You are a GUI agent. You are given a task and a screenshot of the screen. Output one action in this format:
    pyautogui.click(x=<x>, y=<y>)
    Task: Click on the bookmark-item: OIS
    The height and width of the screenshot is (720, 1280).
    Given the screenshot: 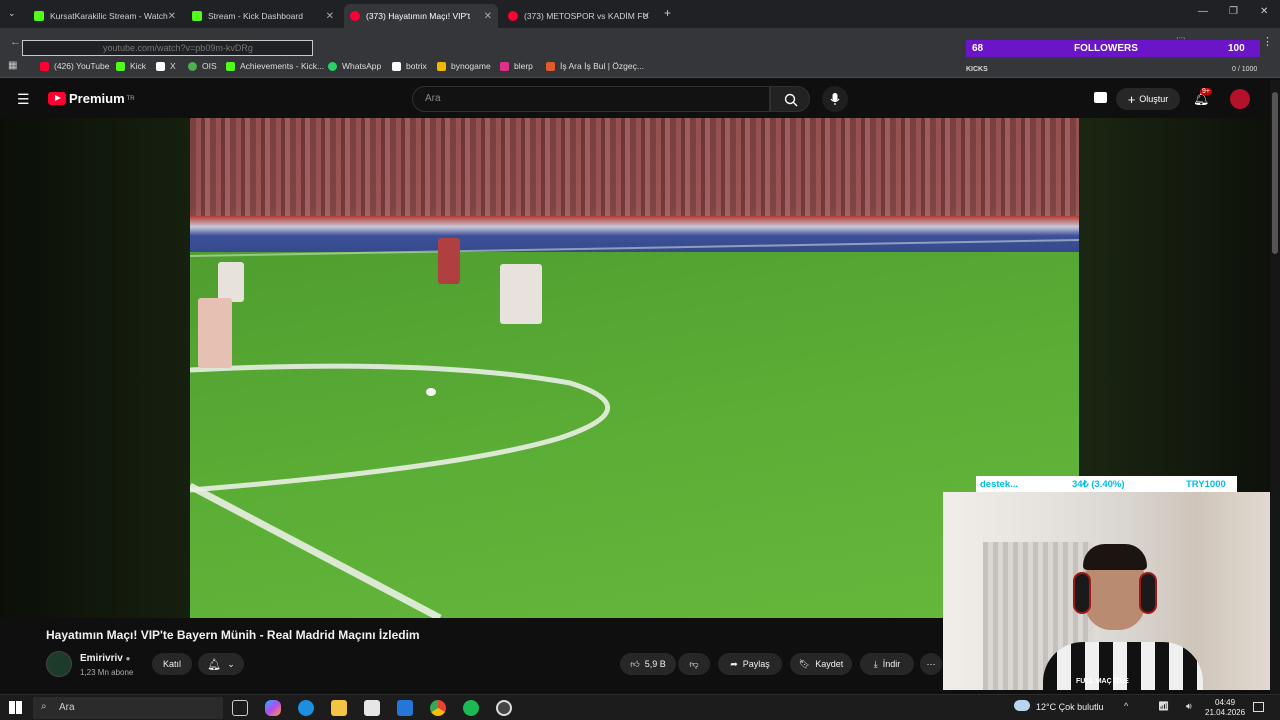 What is the action you would take?
    pyautogui.click(x=202, y=66)
    